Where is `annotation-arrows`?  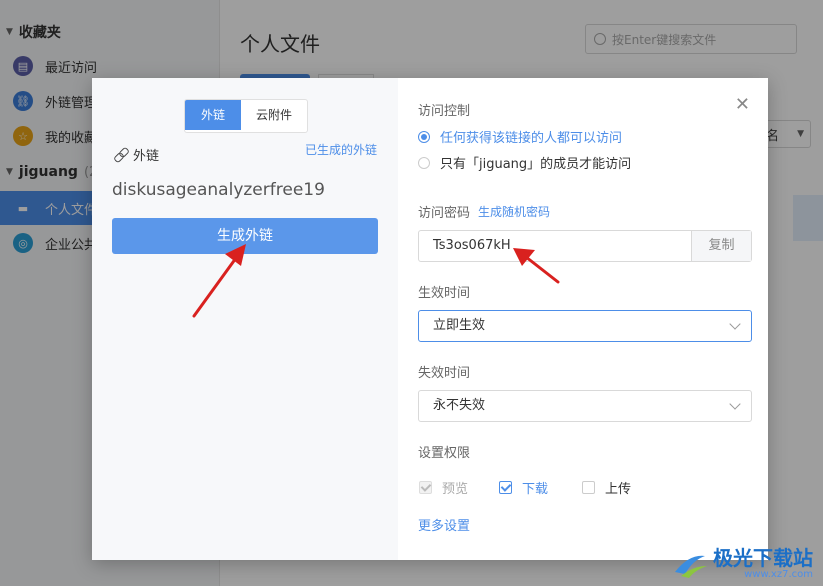
annotation-arrows is located at coordinates (376, 281).